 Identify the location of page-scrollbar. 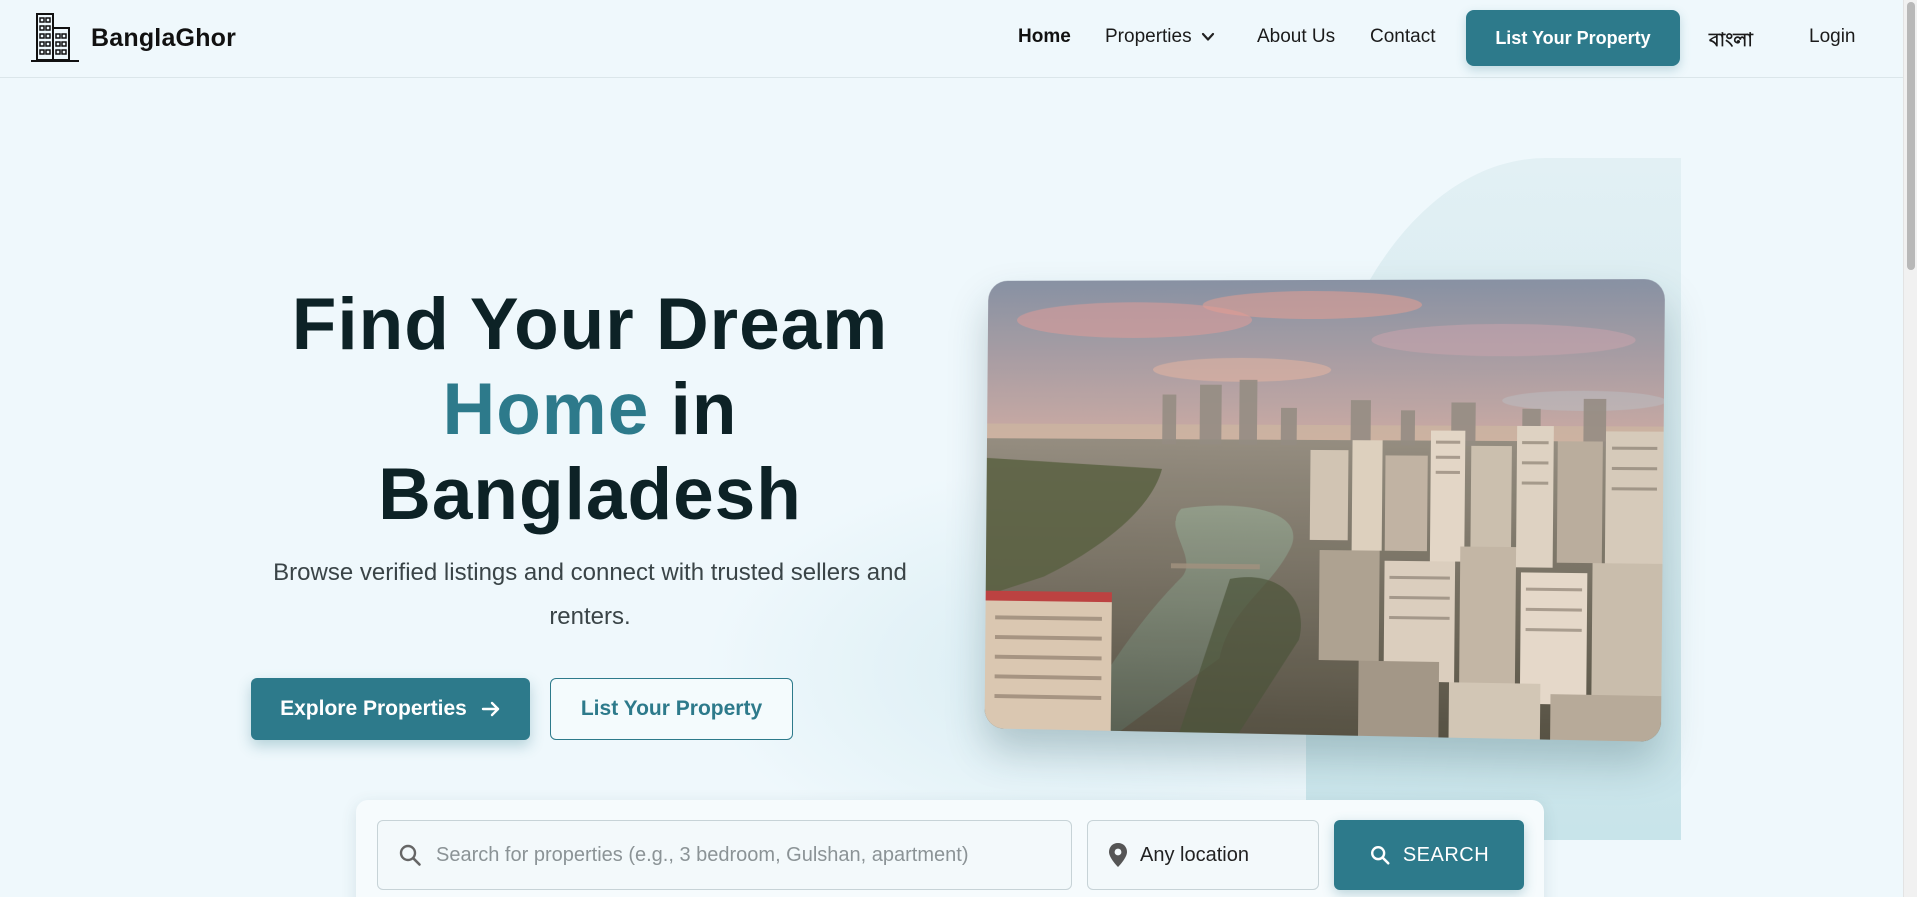
(1910, 448).